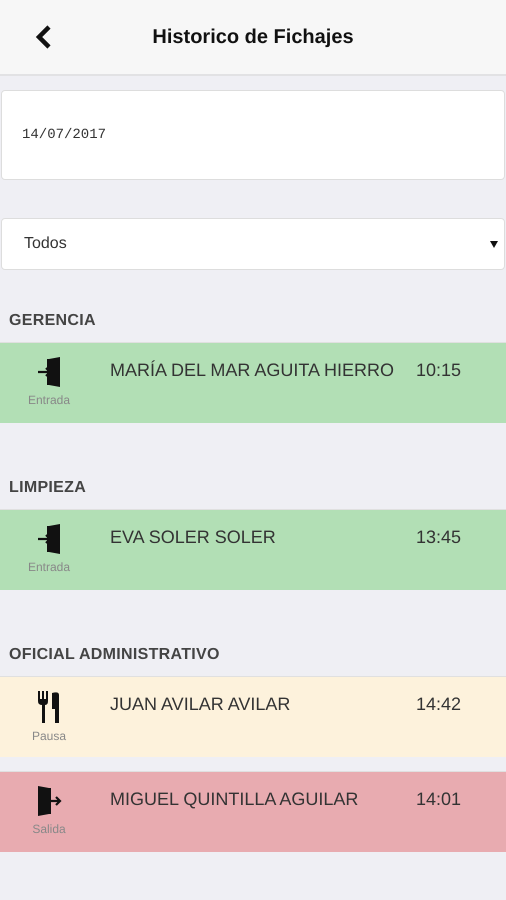 This screenshot has height=900, width=506. What do you see at coordinates (439, 799) in the screenshot?
I see `time-text: 14:01` at bounding box center [439, 799].